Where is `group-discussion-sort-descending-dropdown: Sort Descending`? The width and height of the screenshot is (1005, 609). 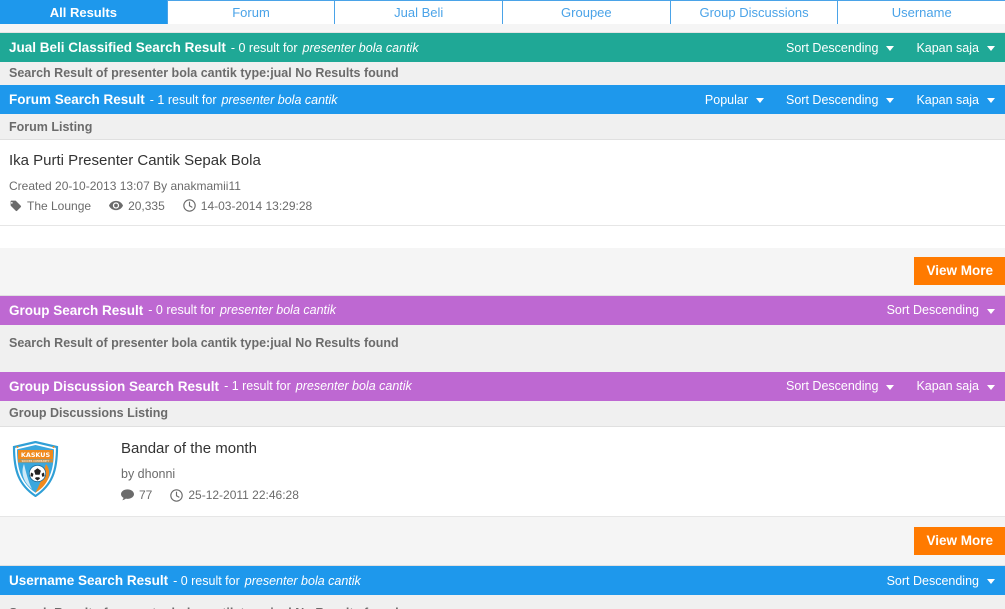 group-discussion-sort-descending-dropdown: Sort Descending is located at coordinates (840, 386).